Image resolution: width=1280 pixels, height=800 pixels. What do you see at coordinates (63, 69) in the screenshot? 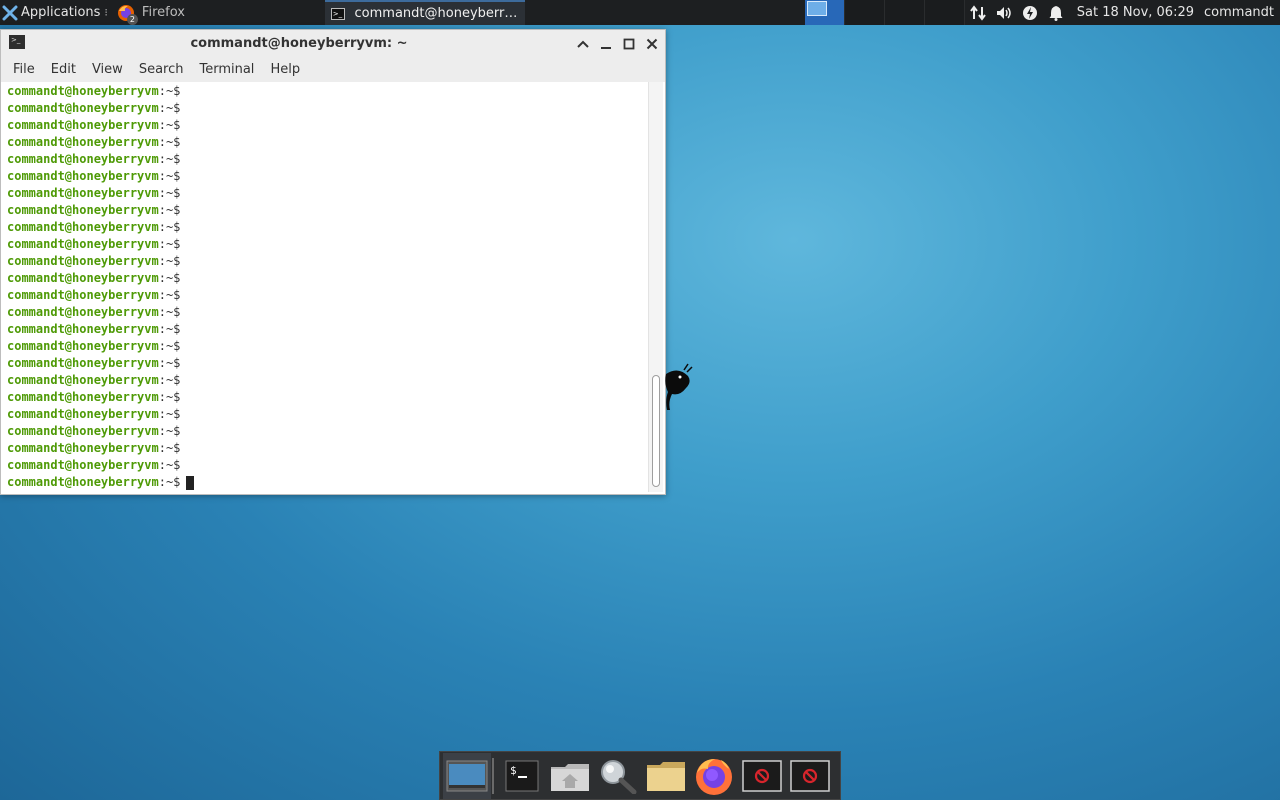
I see `menu-edit: Edit` at bounding box center [63, 69].